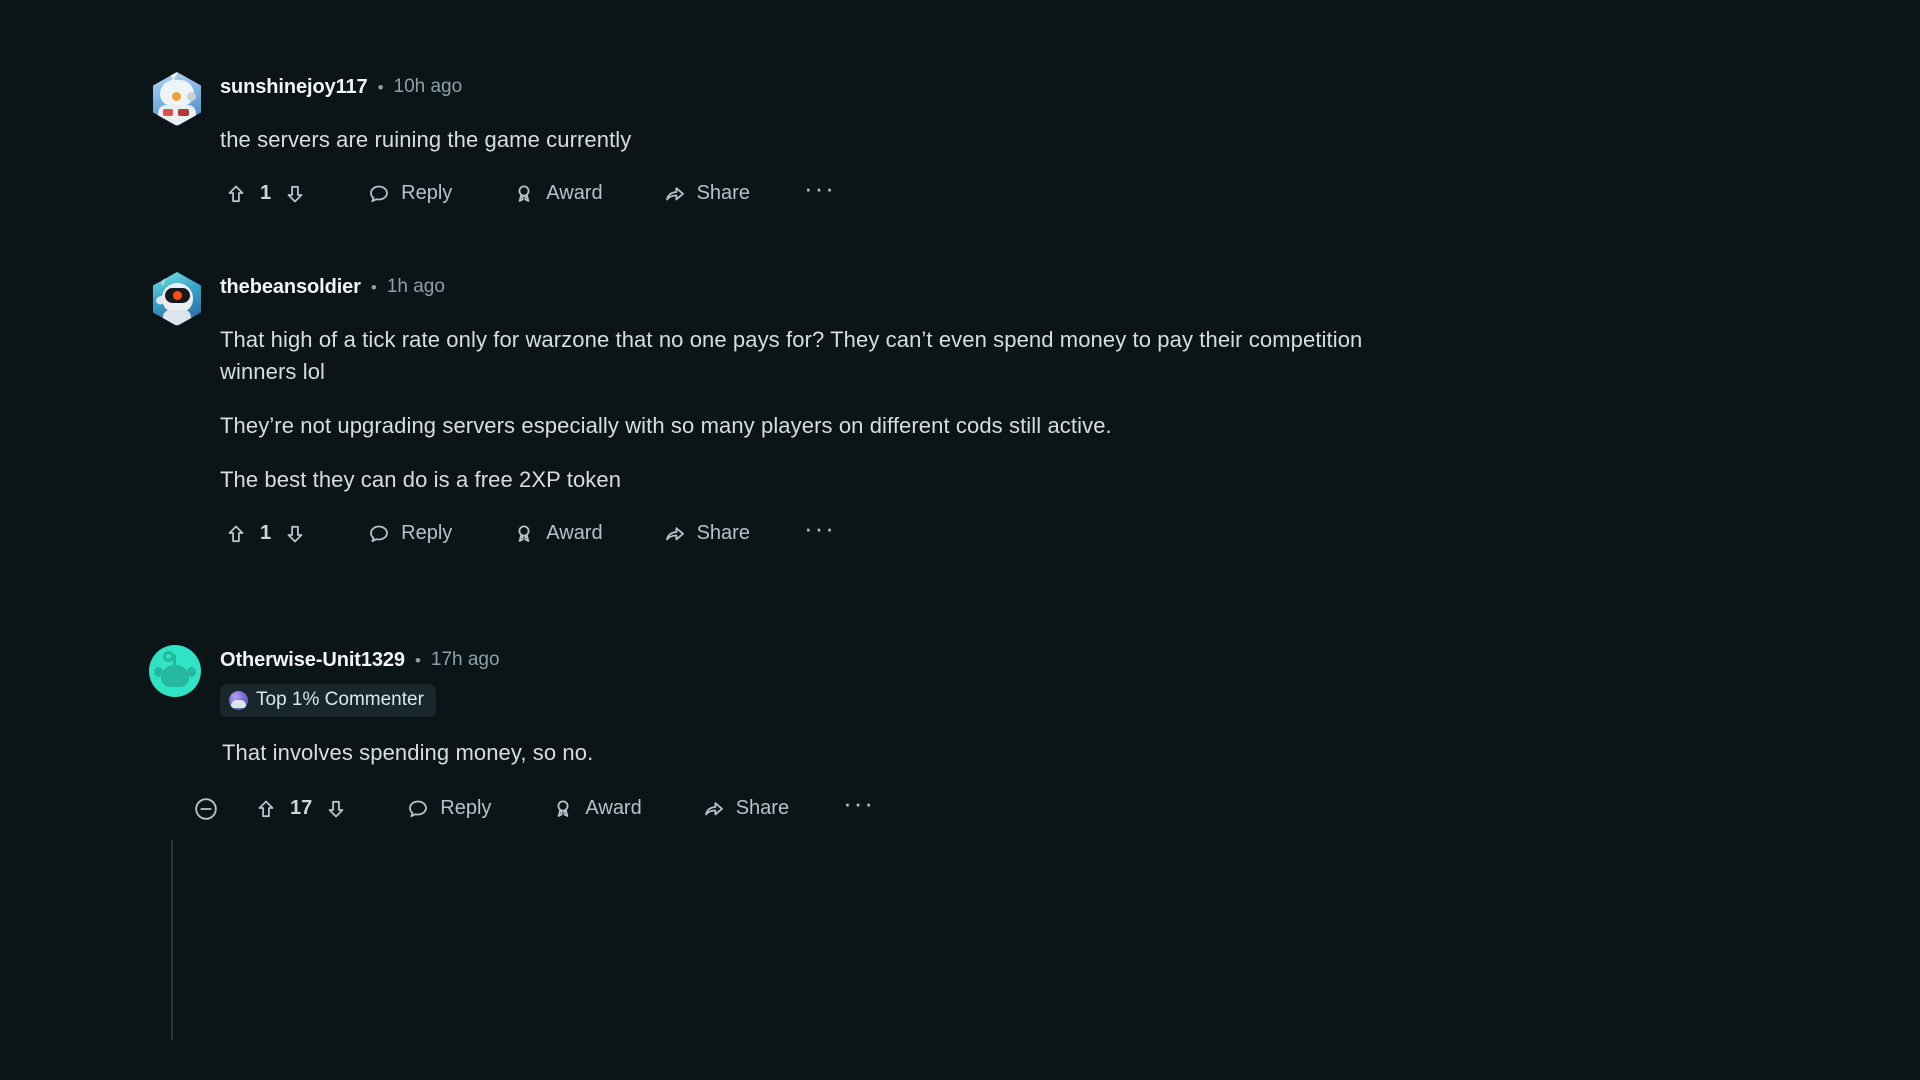 This screenshot has height=1080, width=1920. Describe the element at coordinates (164, 280) in the screenshot. I see `avatar-antenna` at that location.